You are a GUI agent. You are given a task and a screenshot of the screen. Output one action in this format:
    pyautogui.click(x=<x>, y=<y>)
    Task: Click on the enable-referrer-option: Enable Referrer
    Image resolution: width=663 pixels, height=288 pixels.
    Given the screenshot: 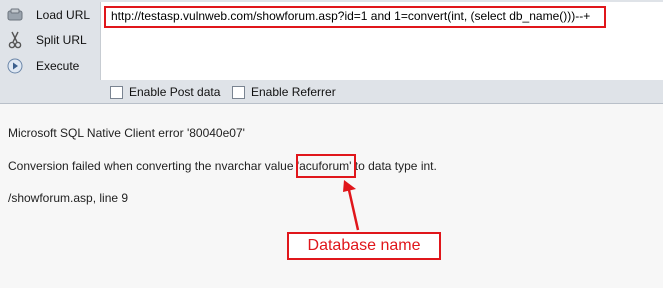 What is the action you would take?
    pyautogui.click(x=284, y=92)
    